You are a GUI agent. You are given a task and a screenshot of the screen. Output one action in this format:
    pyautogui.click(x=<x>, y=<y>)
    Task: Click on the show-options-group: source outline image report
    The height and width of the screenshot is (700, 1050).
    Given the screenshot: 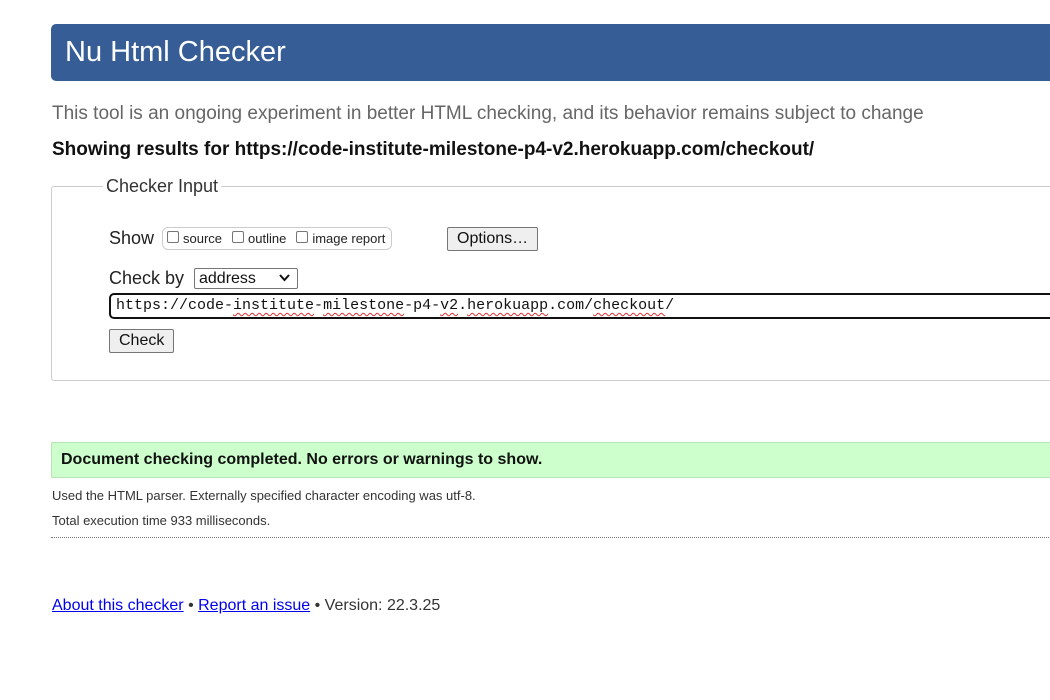 What is the action you would take?
    pyautogui.click(x=277, y=238)
    